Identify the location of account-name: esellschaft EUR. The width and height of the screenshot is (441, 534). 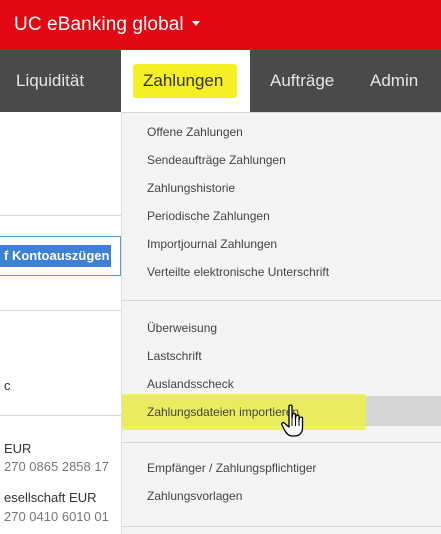
(50, 497).